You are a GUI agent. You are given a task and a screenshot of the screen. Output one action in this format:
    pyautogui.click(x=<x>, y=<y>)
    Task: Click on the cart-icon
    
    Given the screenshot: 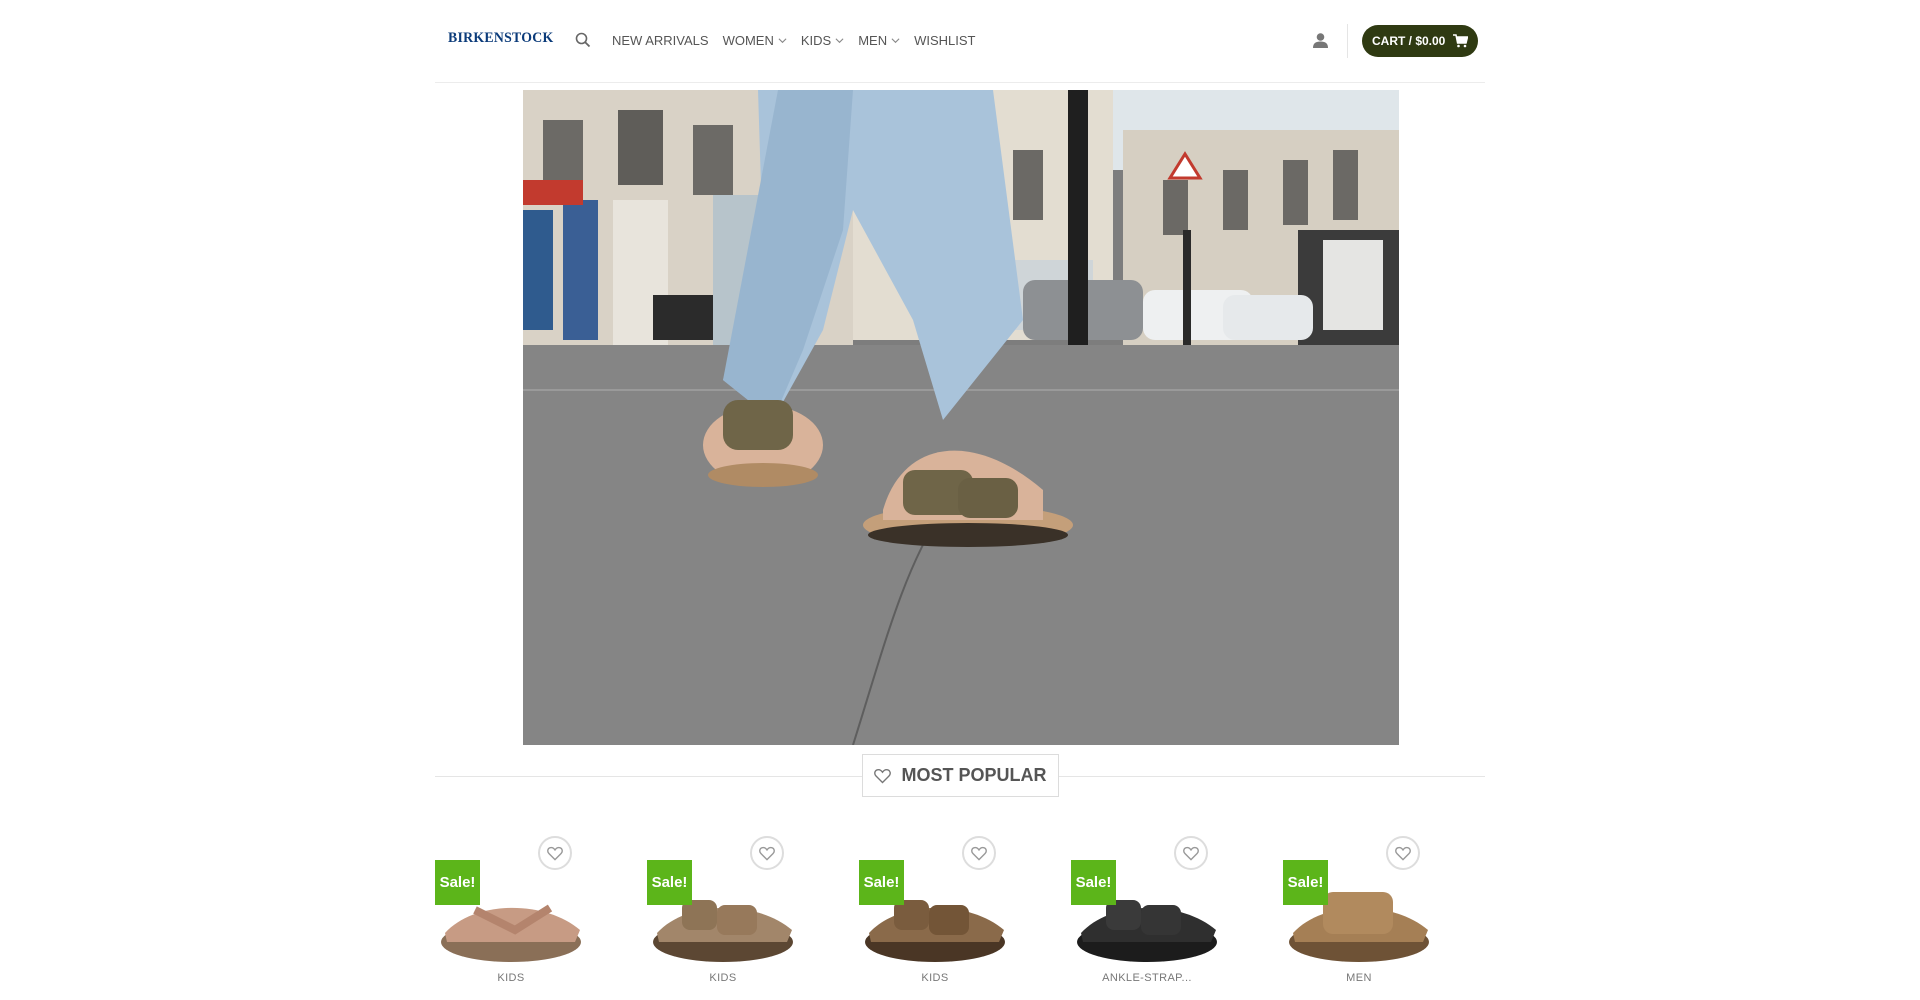 What is the action you would take?
    pyautogui.click(x=1461, y=41)
    